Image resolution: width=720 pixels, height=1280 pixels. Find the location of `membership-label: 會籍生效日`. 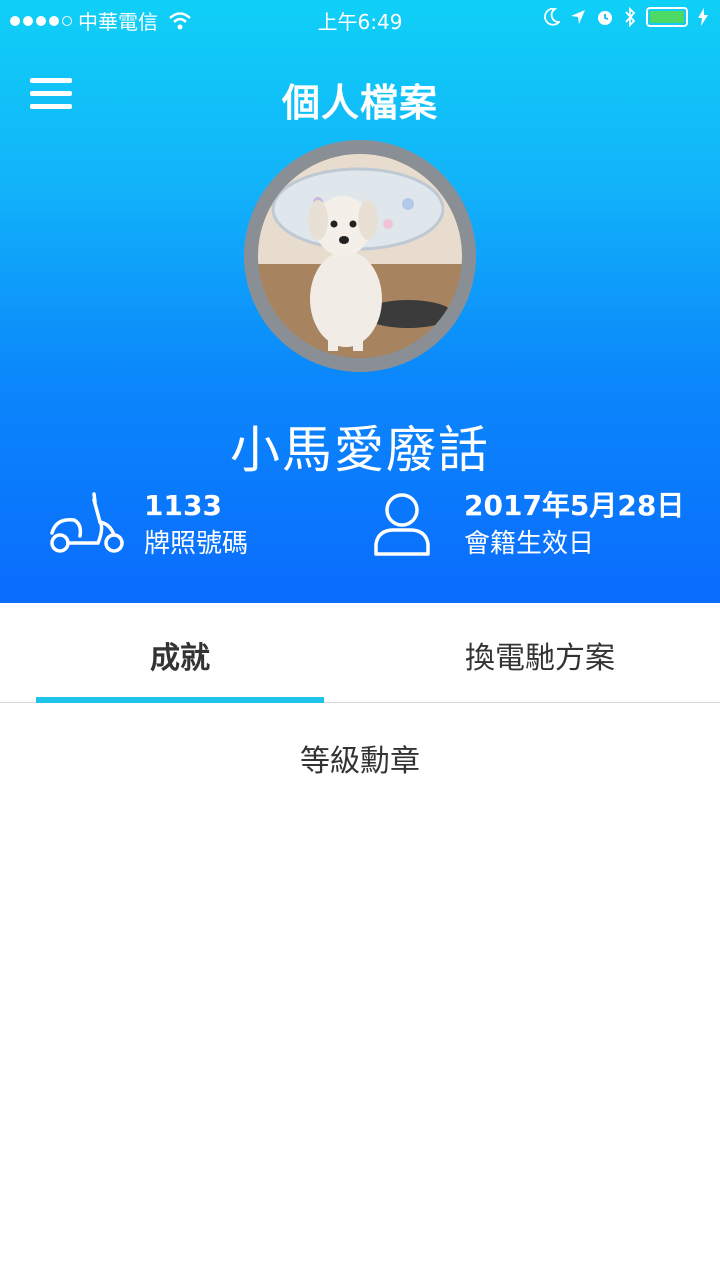

membership-label: 會籍生效日 is located at coordinates (529, 544).